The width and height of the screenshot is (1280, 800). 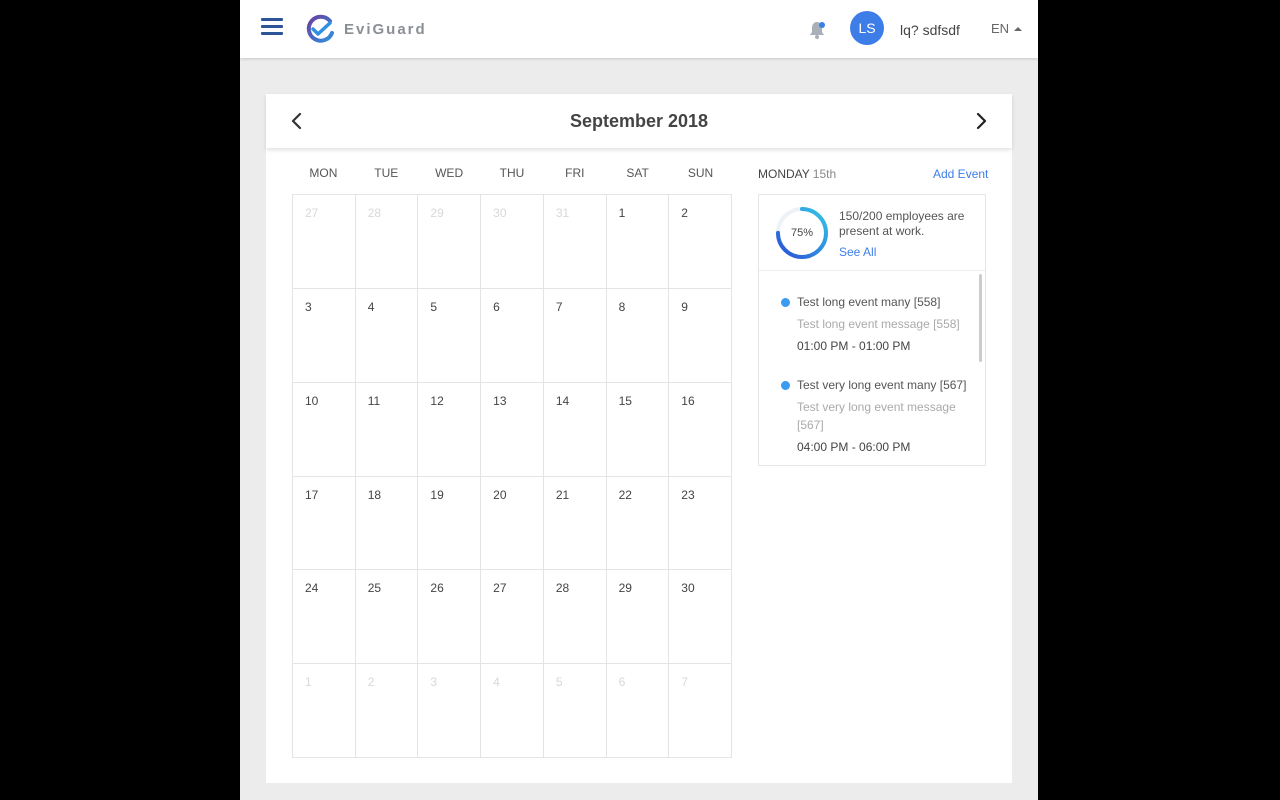 What do you see at coordinates (688, 400) in the screenshot?
I see `day-number: 16` at bounding box center [688, 400].